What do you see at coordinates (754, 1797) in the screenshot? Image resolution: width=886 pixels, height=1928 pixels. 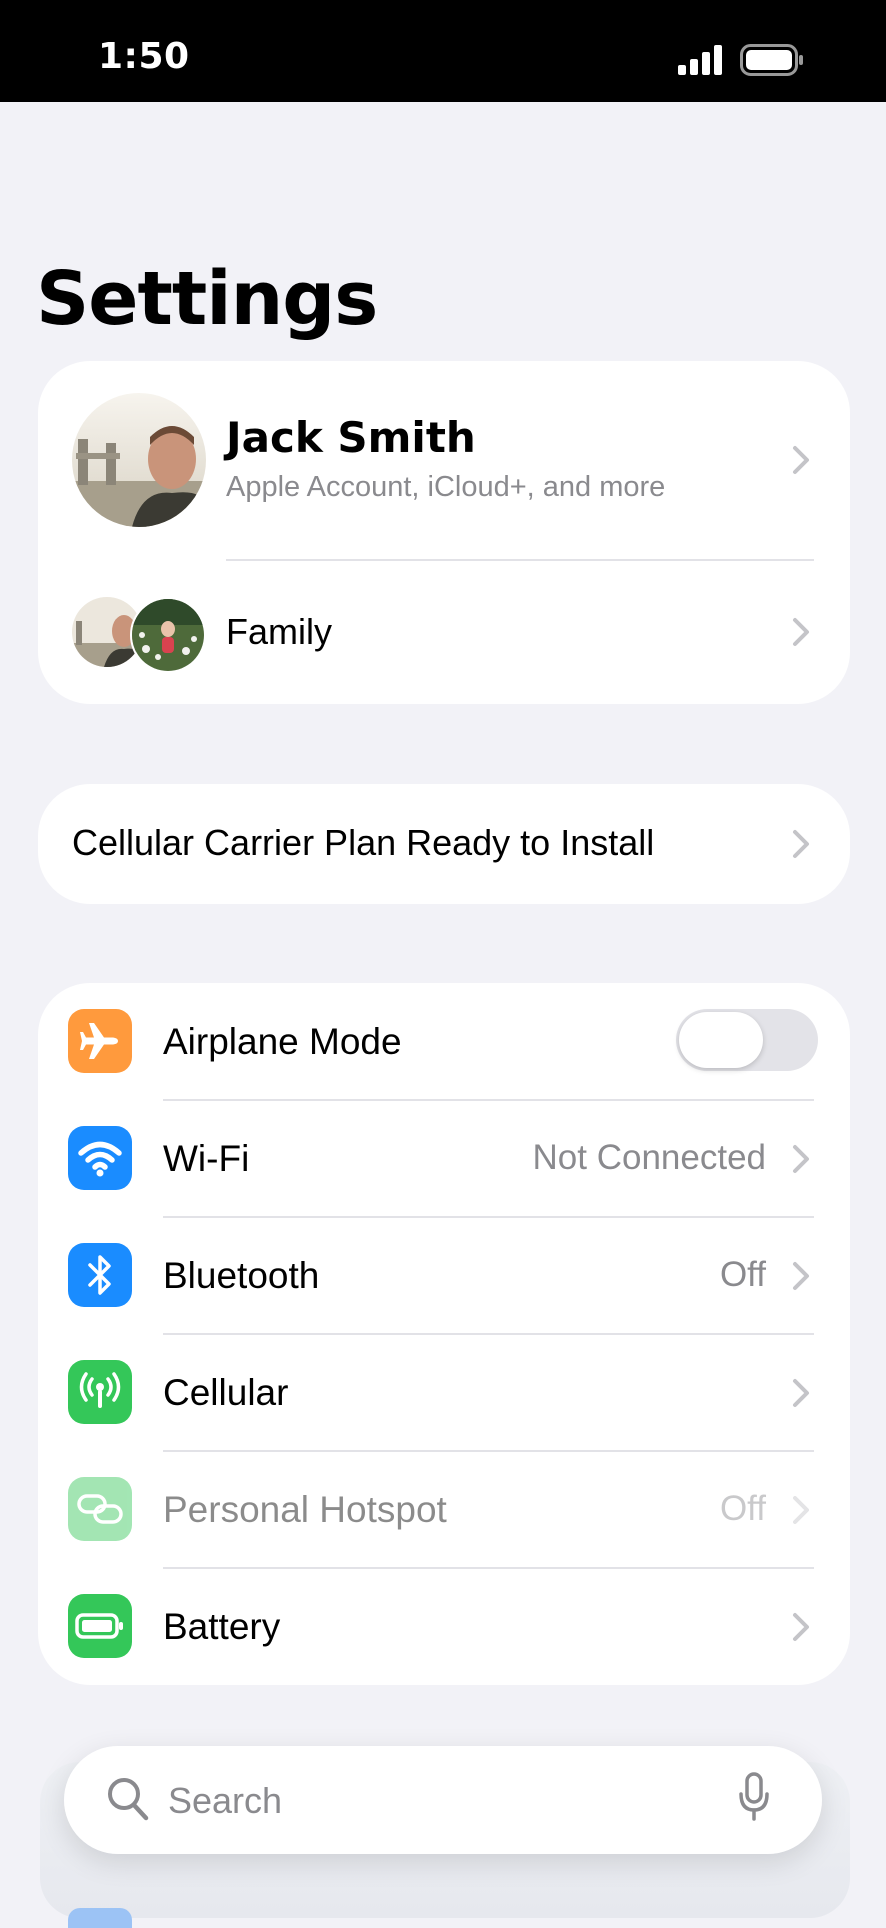 I see `microphone-icon` at bounding box center [754, 1797].